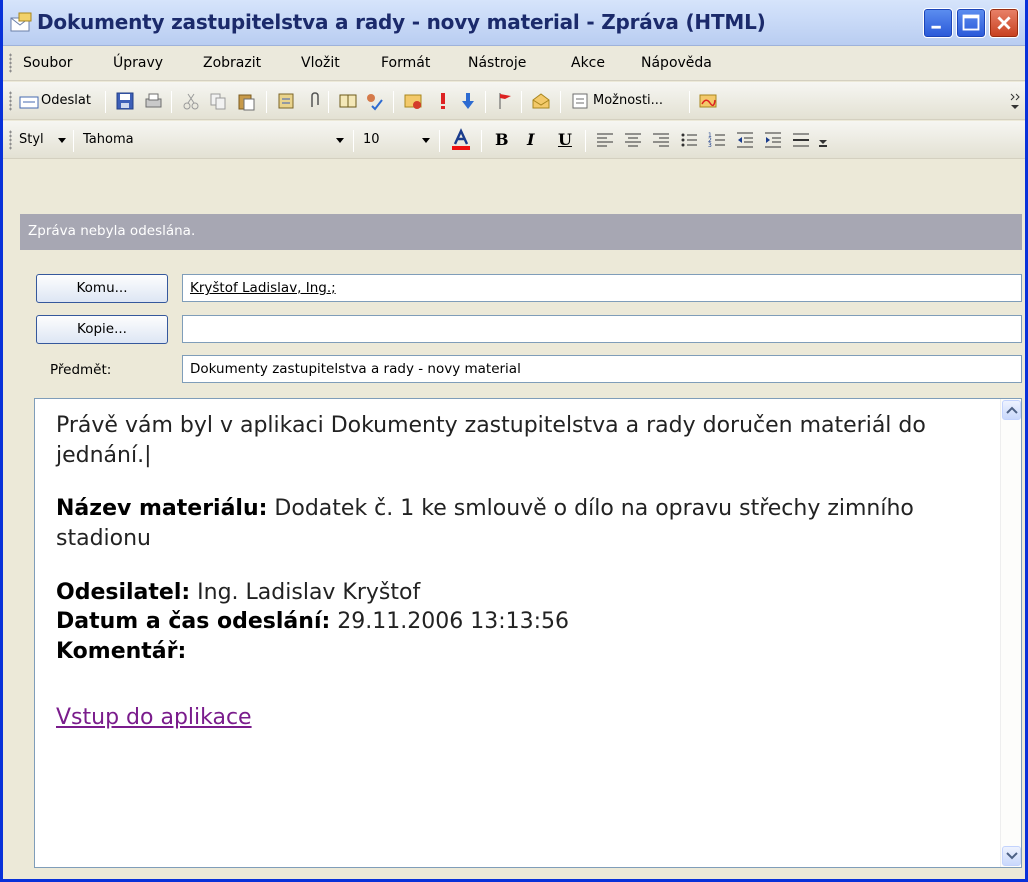  I want to click on to-field: Kryštof Ladislav, Ing.;, so click(602, 288).